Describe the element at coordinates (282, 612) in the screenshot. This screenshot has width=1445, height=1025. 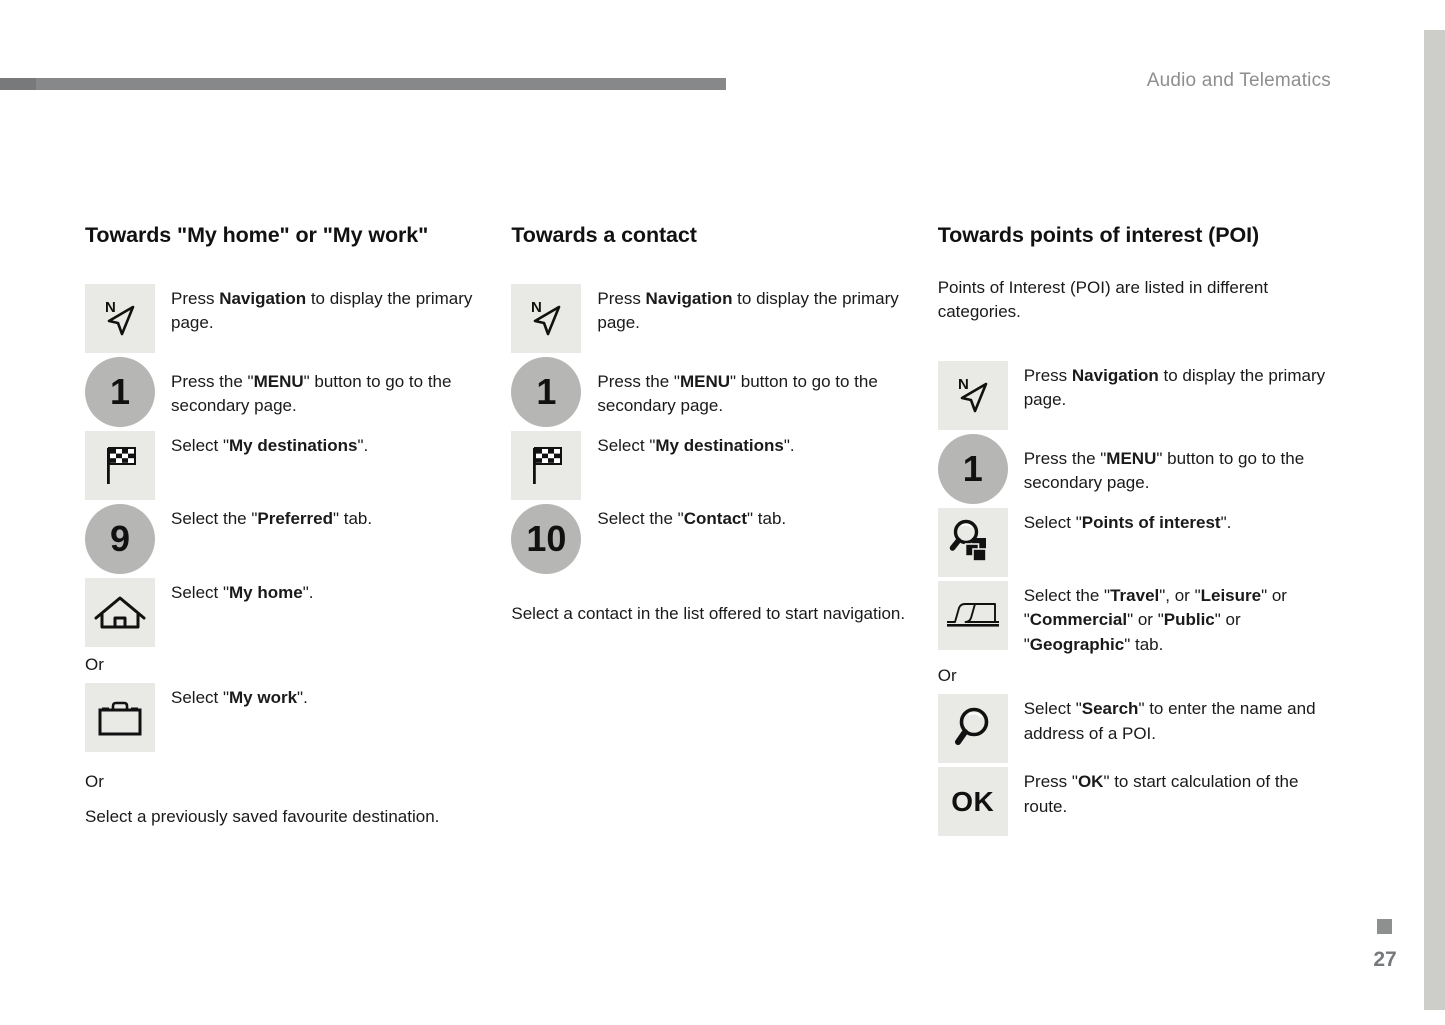
I see `step-row: Select "My home".` at that location.